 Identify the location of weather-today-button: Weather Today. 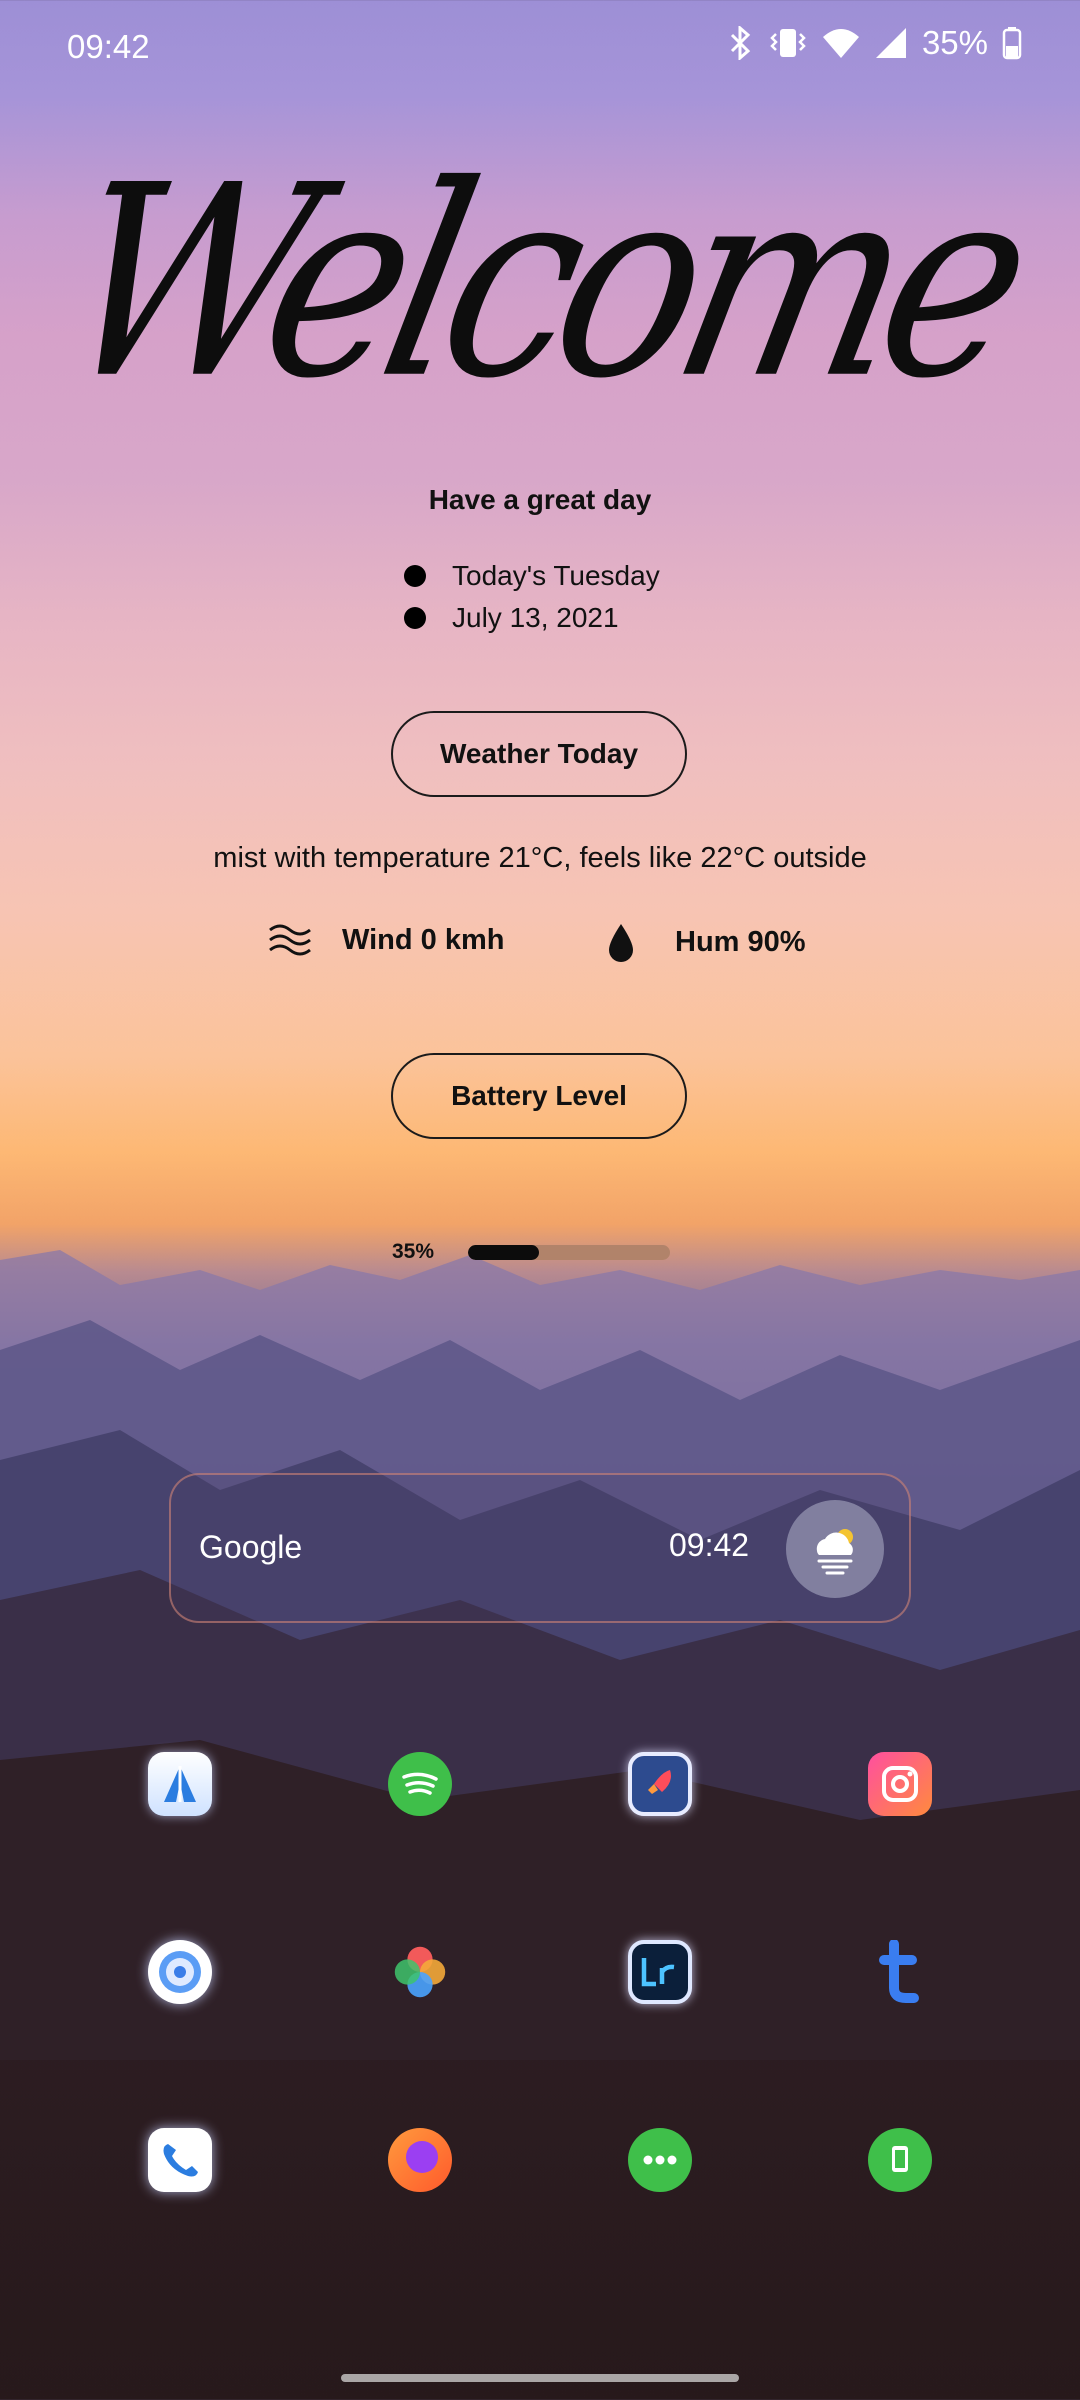
(539, 754).